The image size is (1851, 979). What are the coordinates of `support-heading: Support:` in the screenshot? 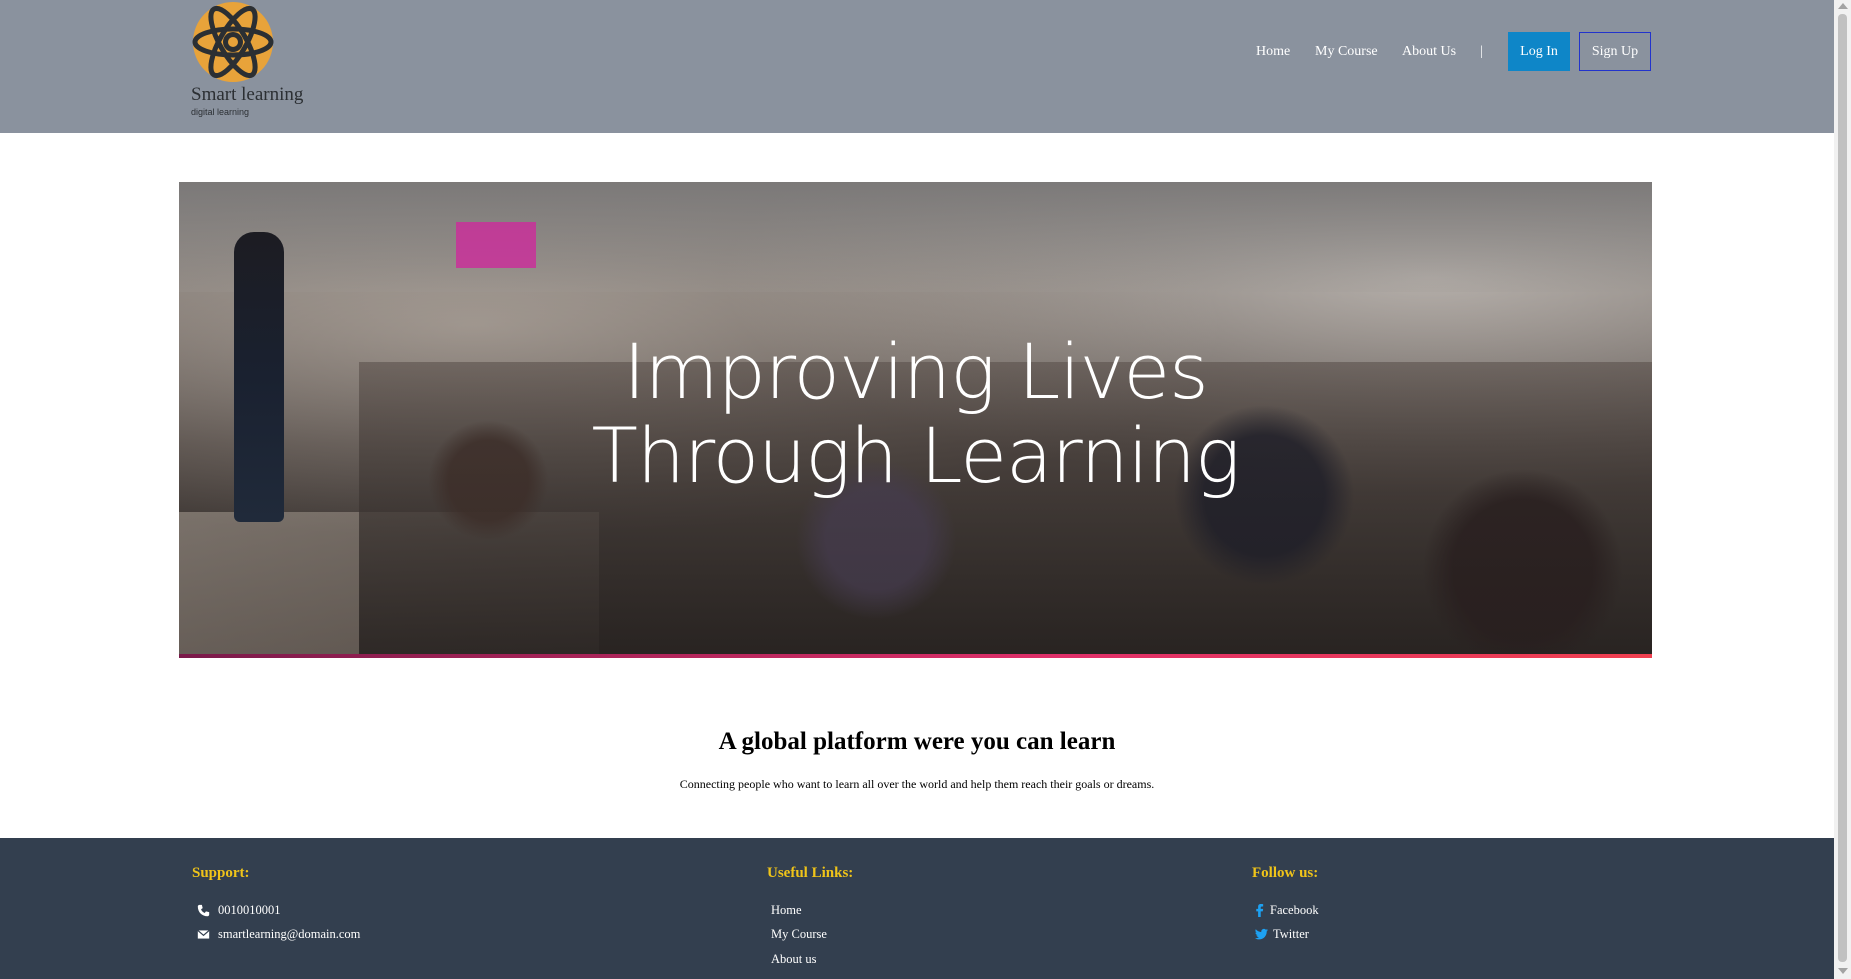 It's located at (221, 873).